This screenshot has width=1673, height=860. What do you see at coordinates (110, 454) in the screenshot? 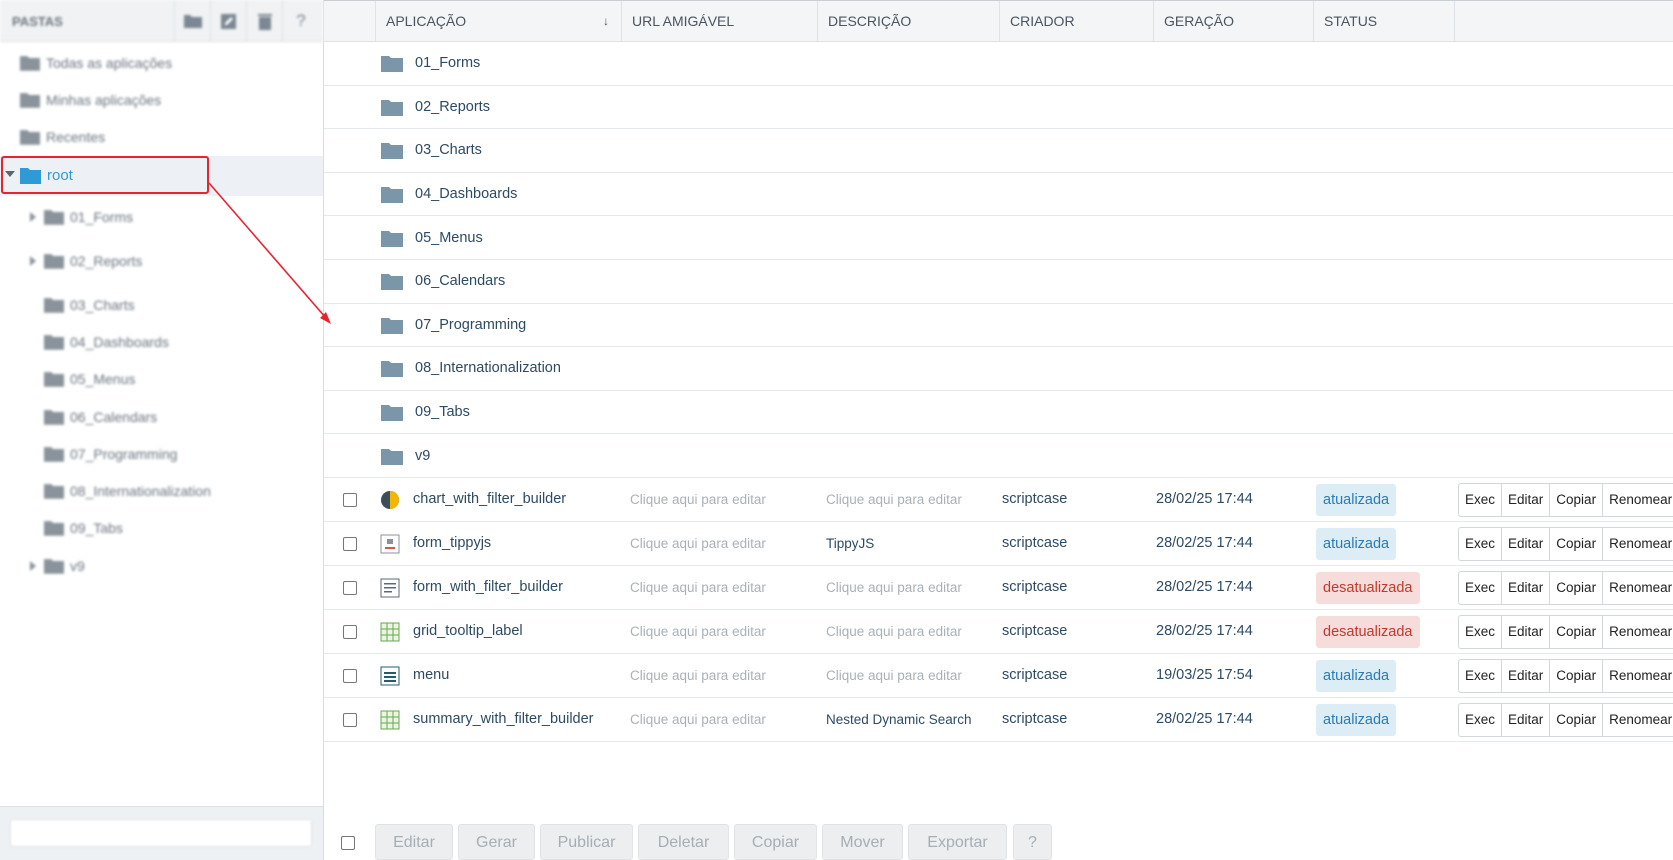
I see `tree-item-6: 07_Programming` at bounding box center [110, 454].